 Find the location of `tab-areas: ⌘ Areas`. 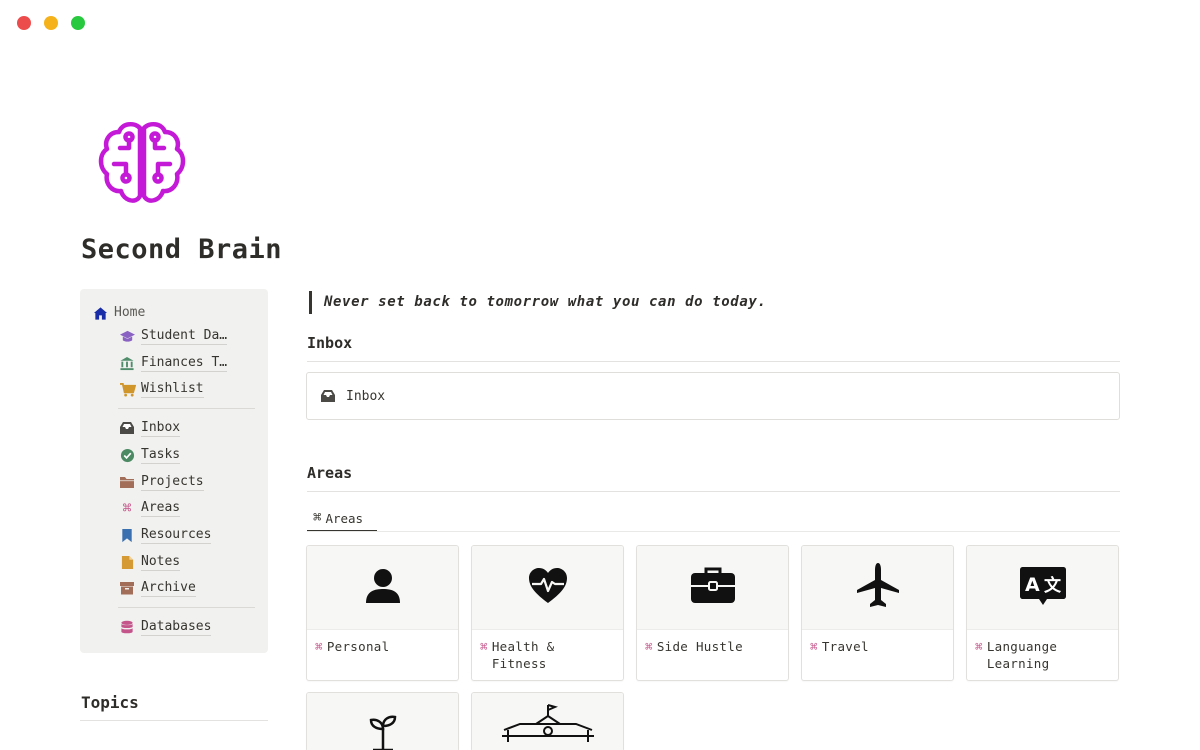

tab-areas: ⌘ Areas is located at coordinates (342, 519).